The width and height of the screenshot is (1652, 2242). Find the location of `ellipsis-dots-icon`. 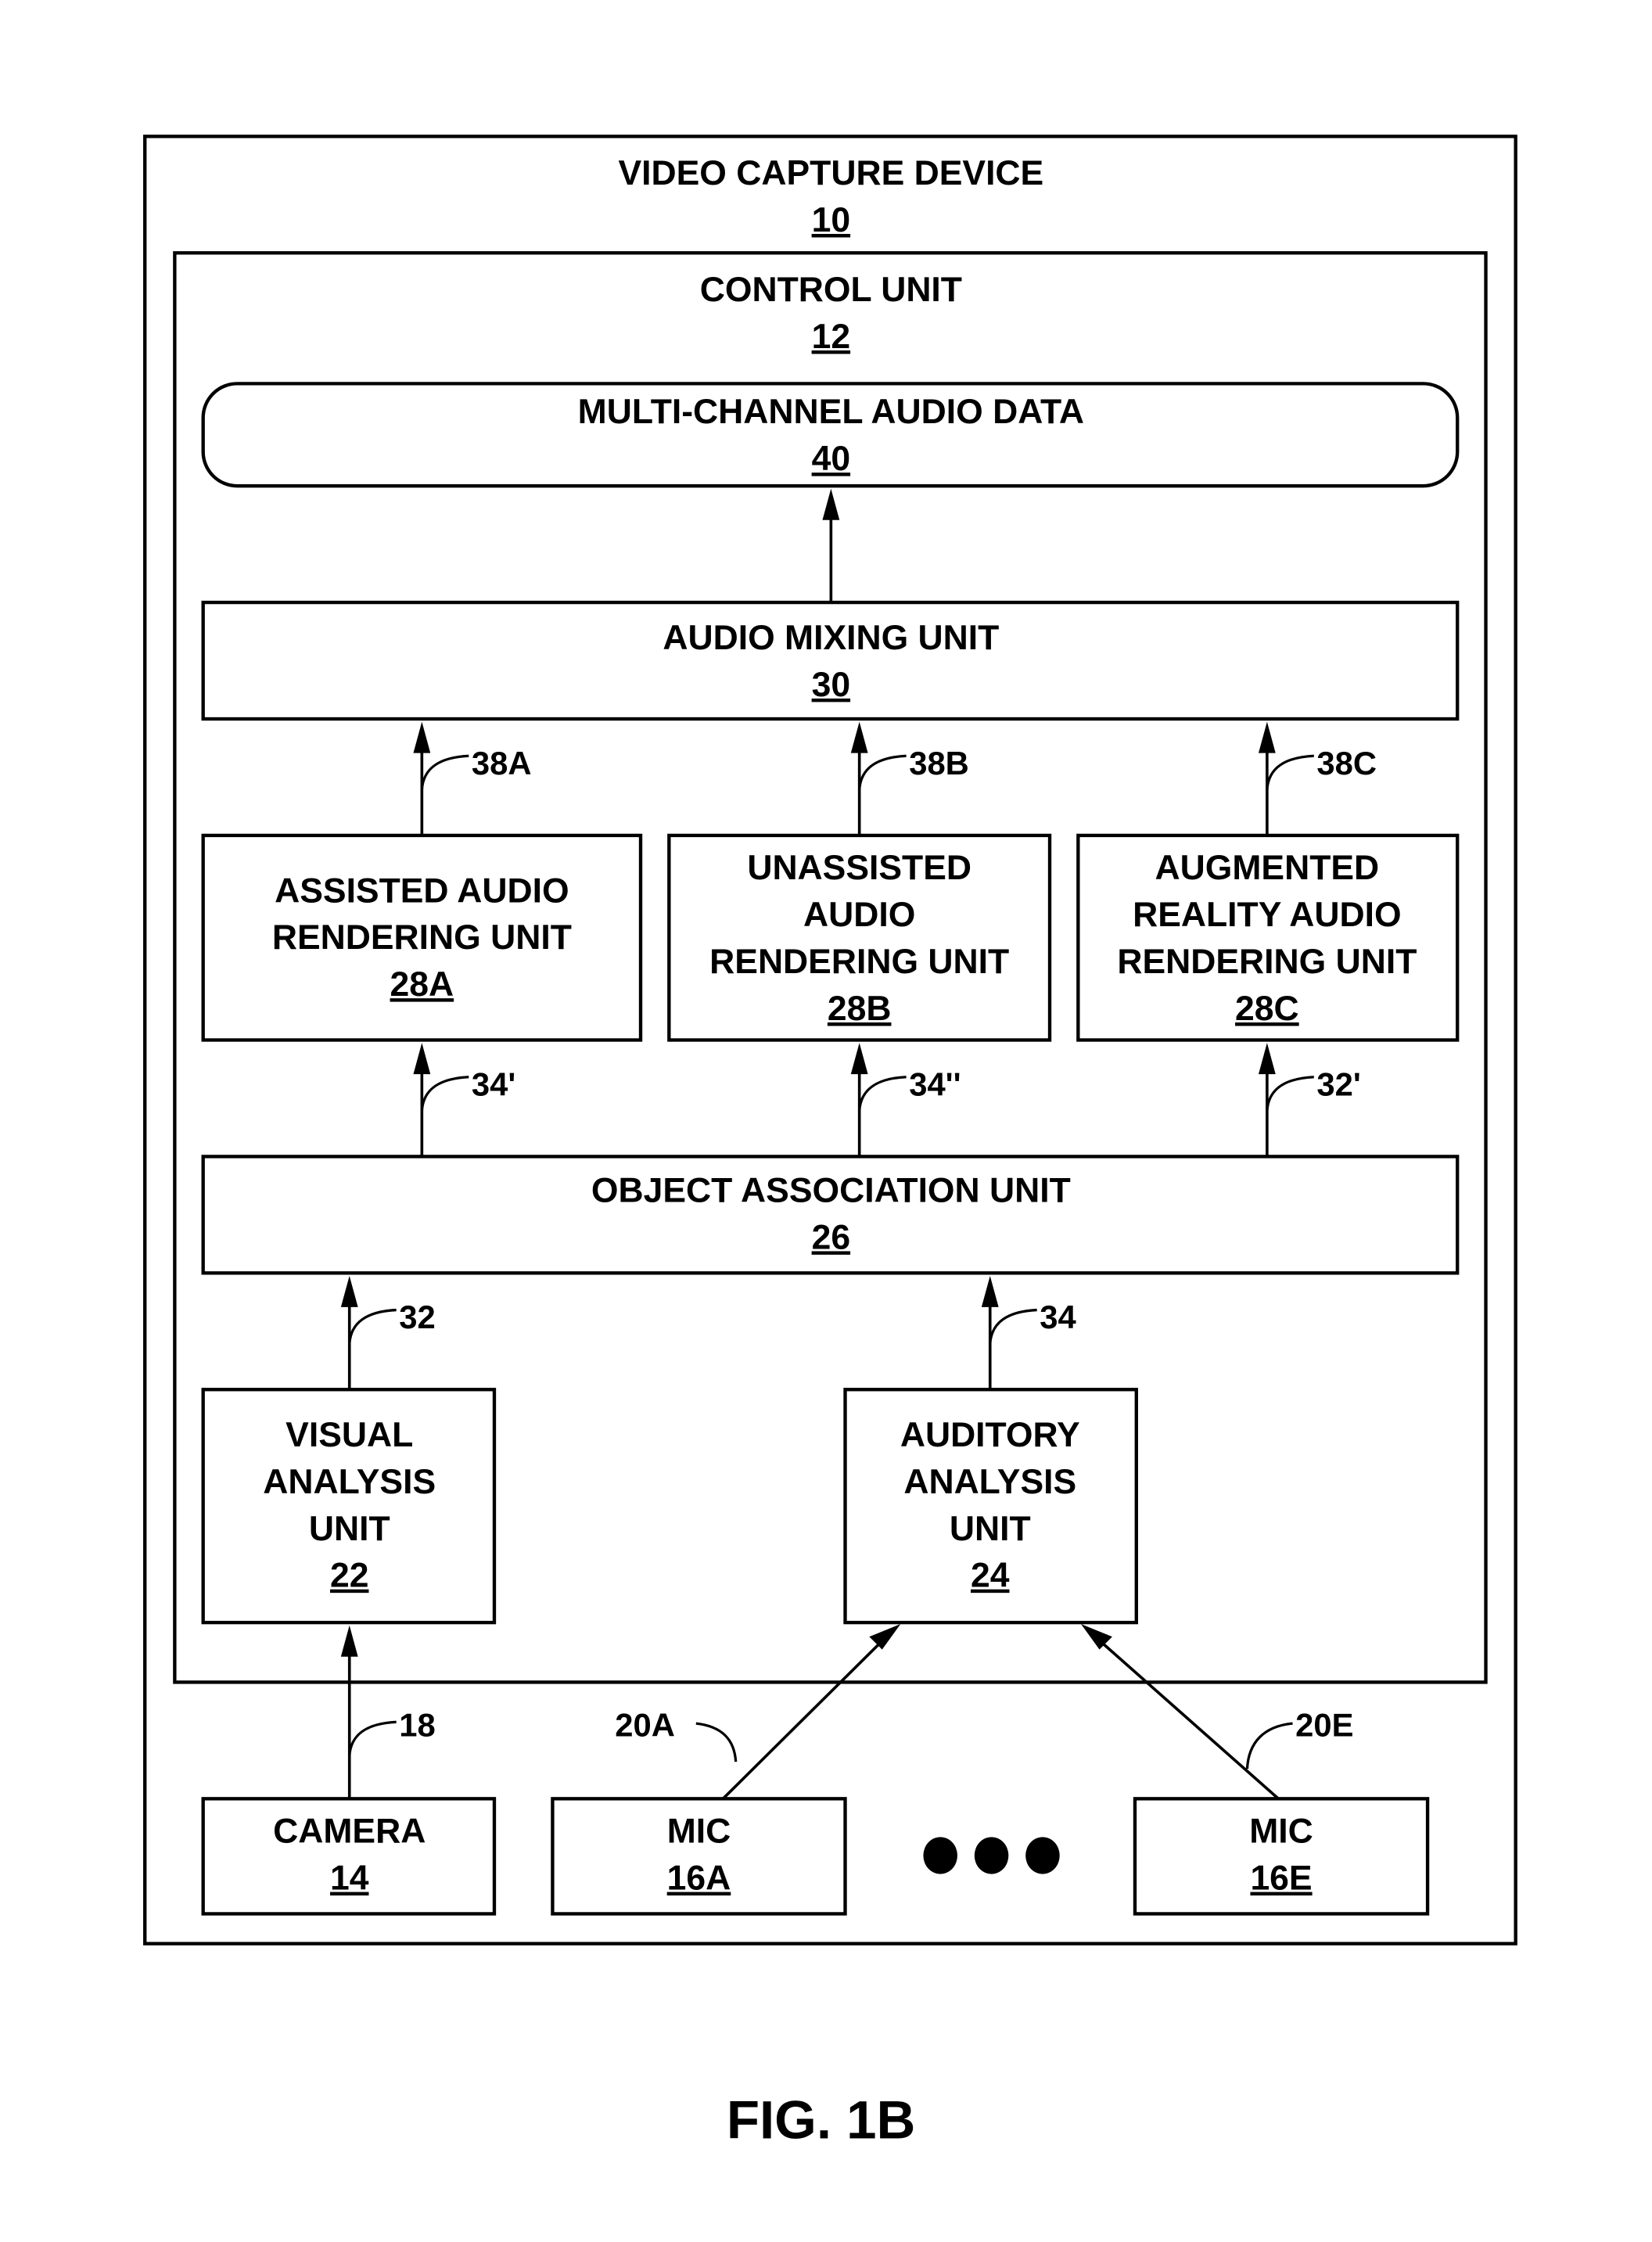

ellipsis-dots-icon is located at coordinates (991, 1855).